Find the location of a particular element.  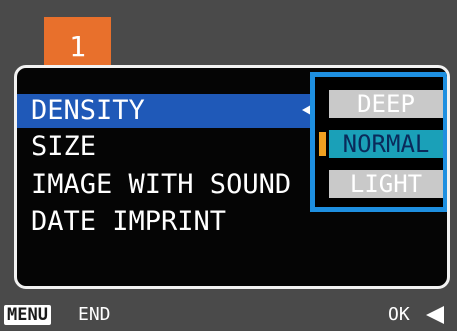

density-options-box: DEEP NORMAL LIGHT is located at coordinates (378, 142).